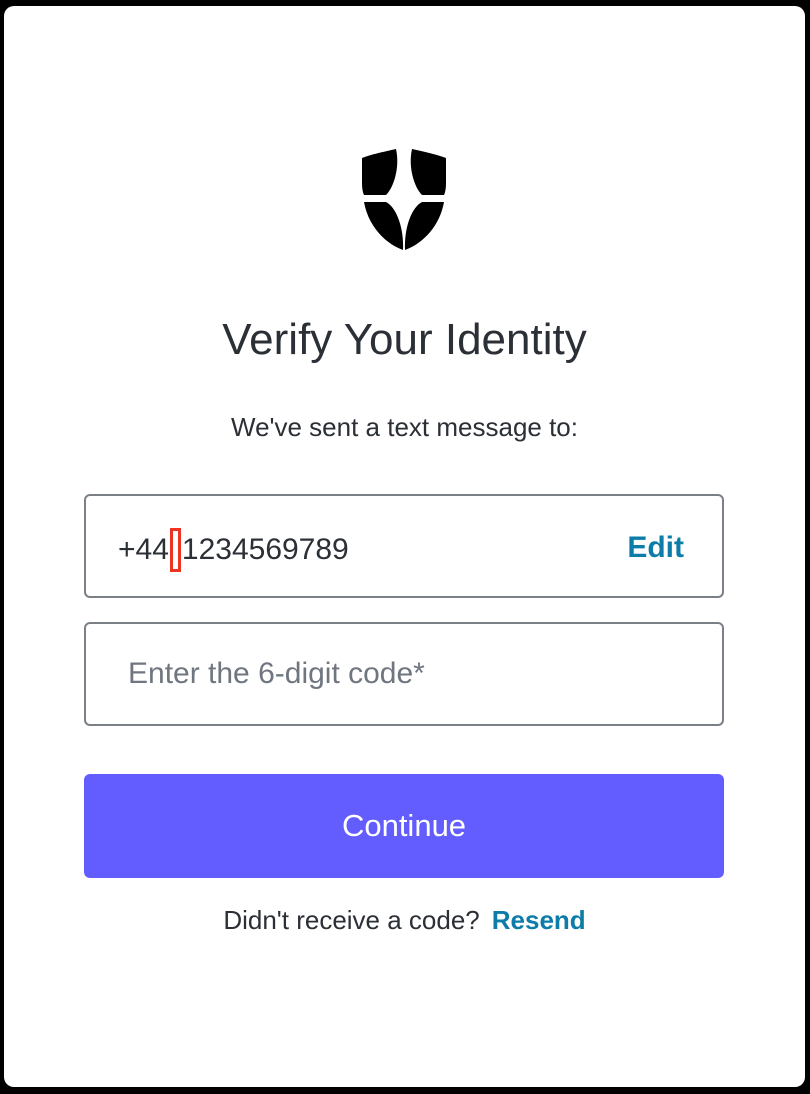 Image resolution: width=810 pixels, height=1094 pixels. I want to click on phone-number-field: +44 1234569789 Edit, so click(404, 546).